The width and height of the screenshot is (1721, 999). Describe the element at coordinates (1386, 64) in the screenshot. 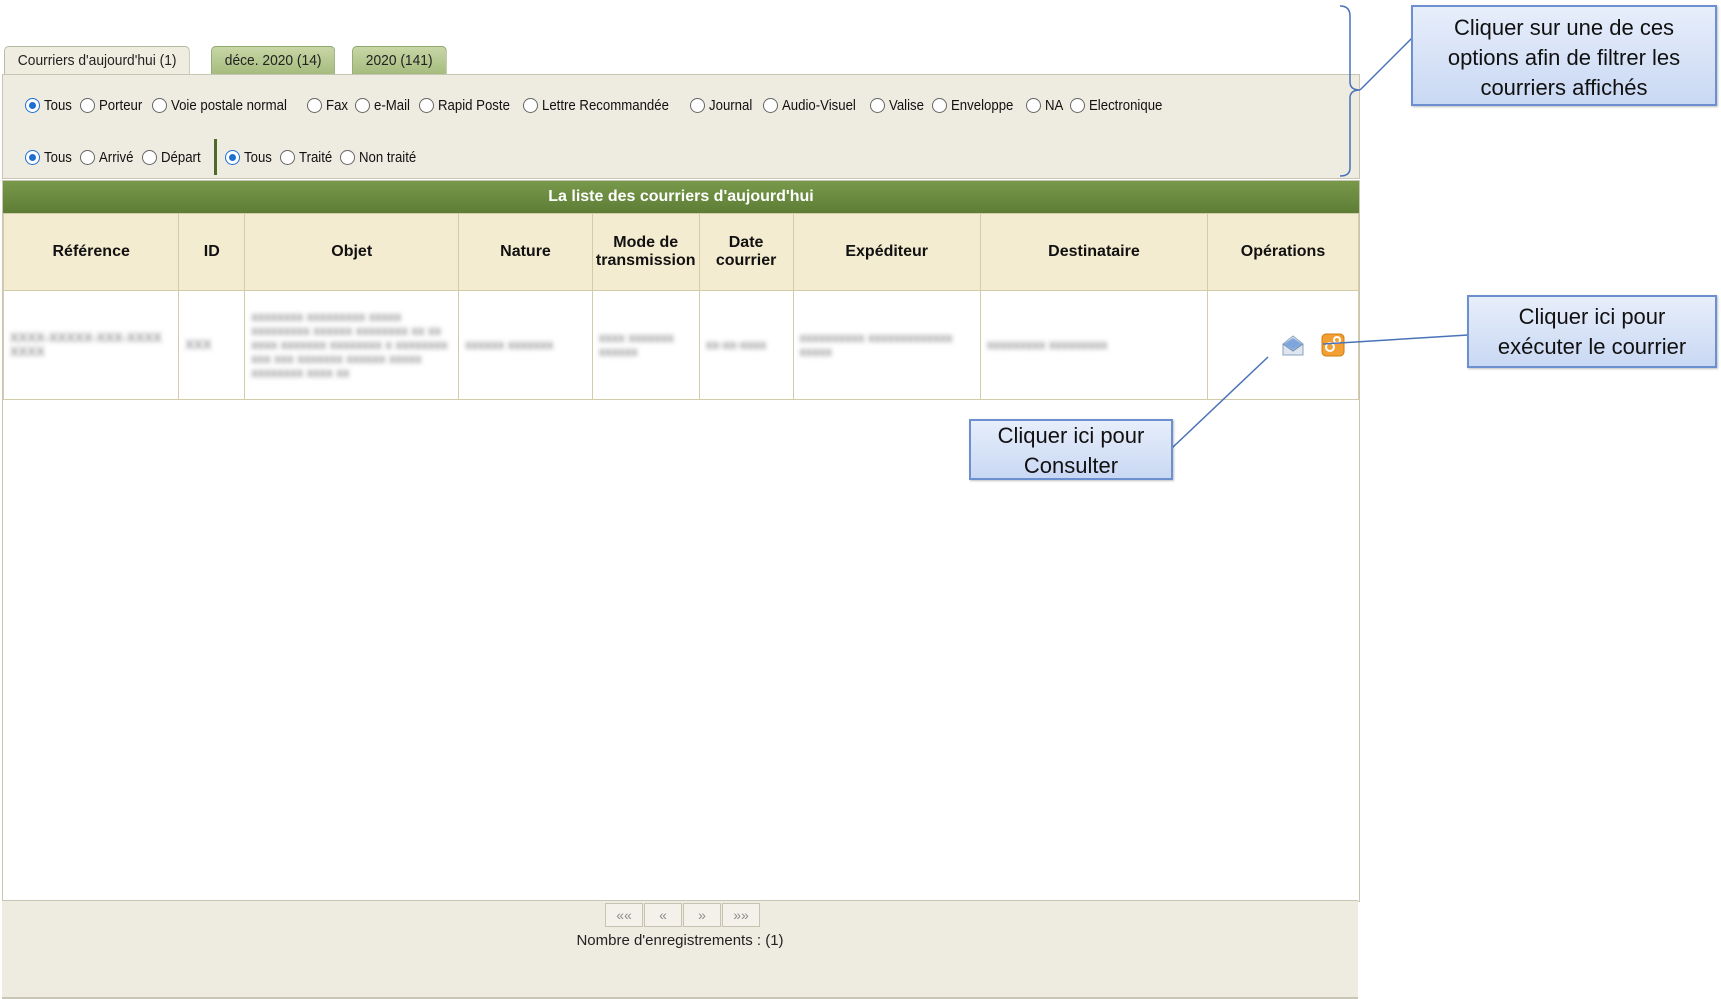

I see `filter-callout-pointer` at that location.